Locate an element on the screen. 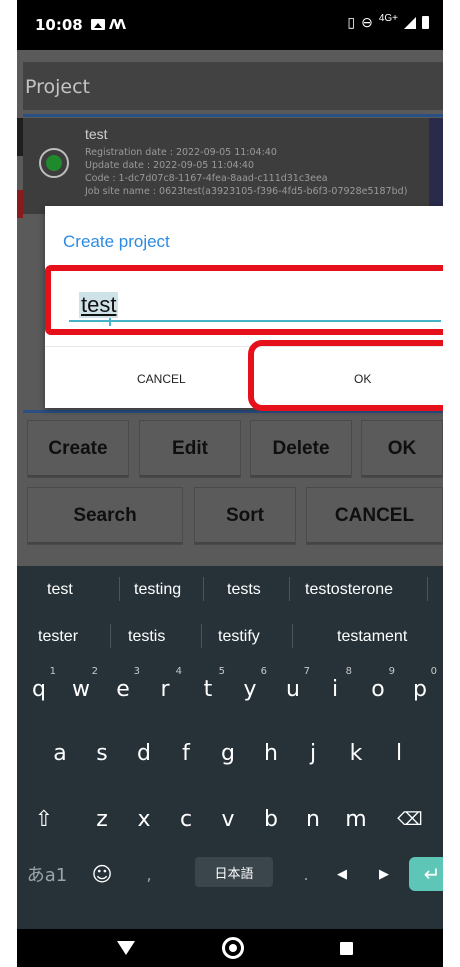 Image resolution: width=460 pixels, height=967 pixels. sort-button: Sort is located at coordinates (245, 516).